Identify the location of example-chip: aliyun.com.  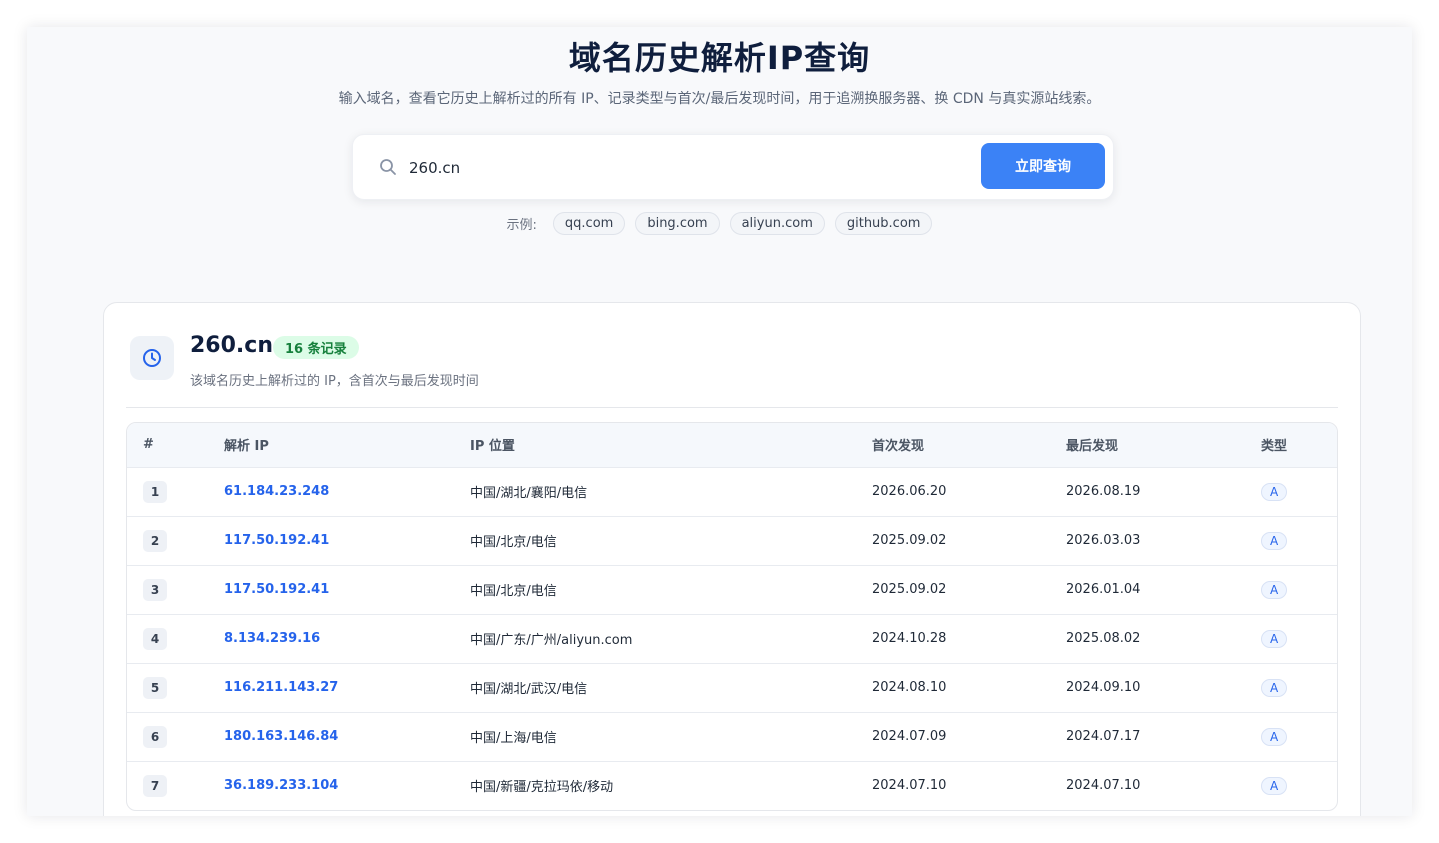
(777, 223).